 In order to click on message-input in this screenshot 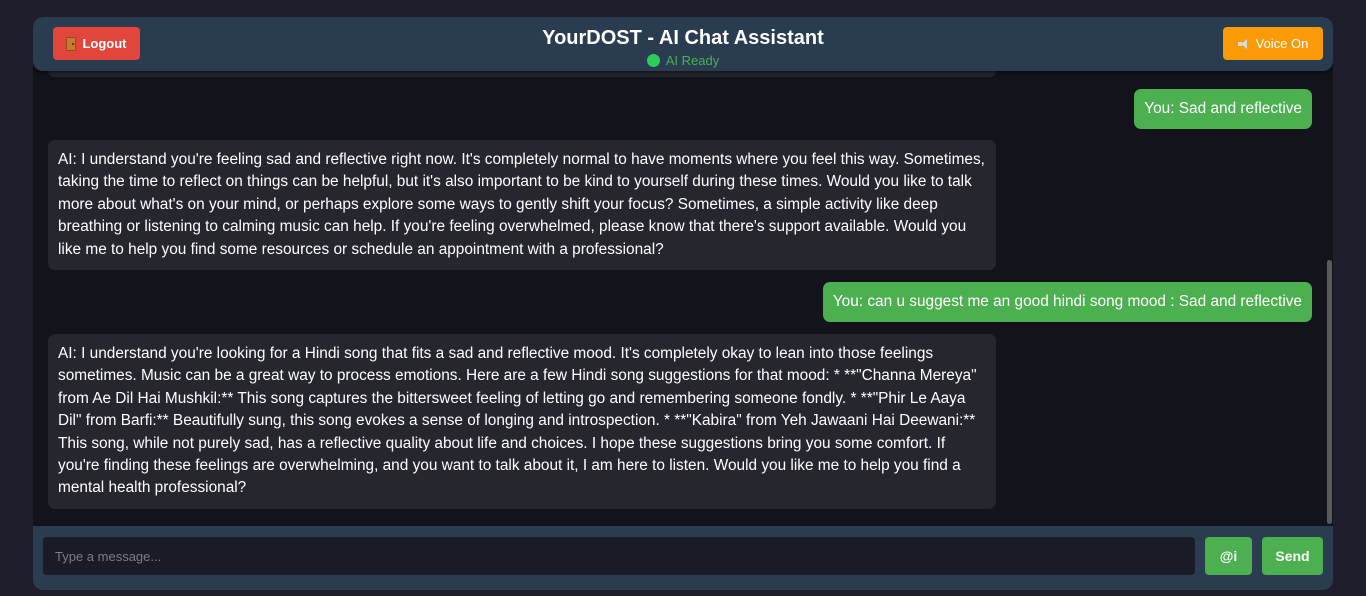, I will do `click(619, 556)`.